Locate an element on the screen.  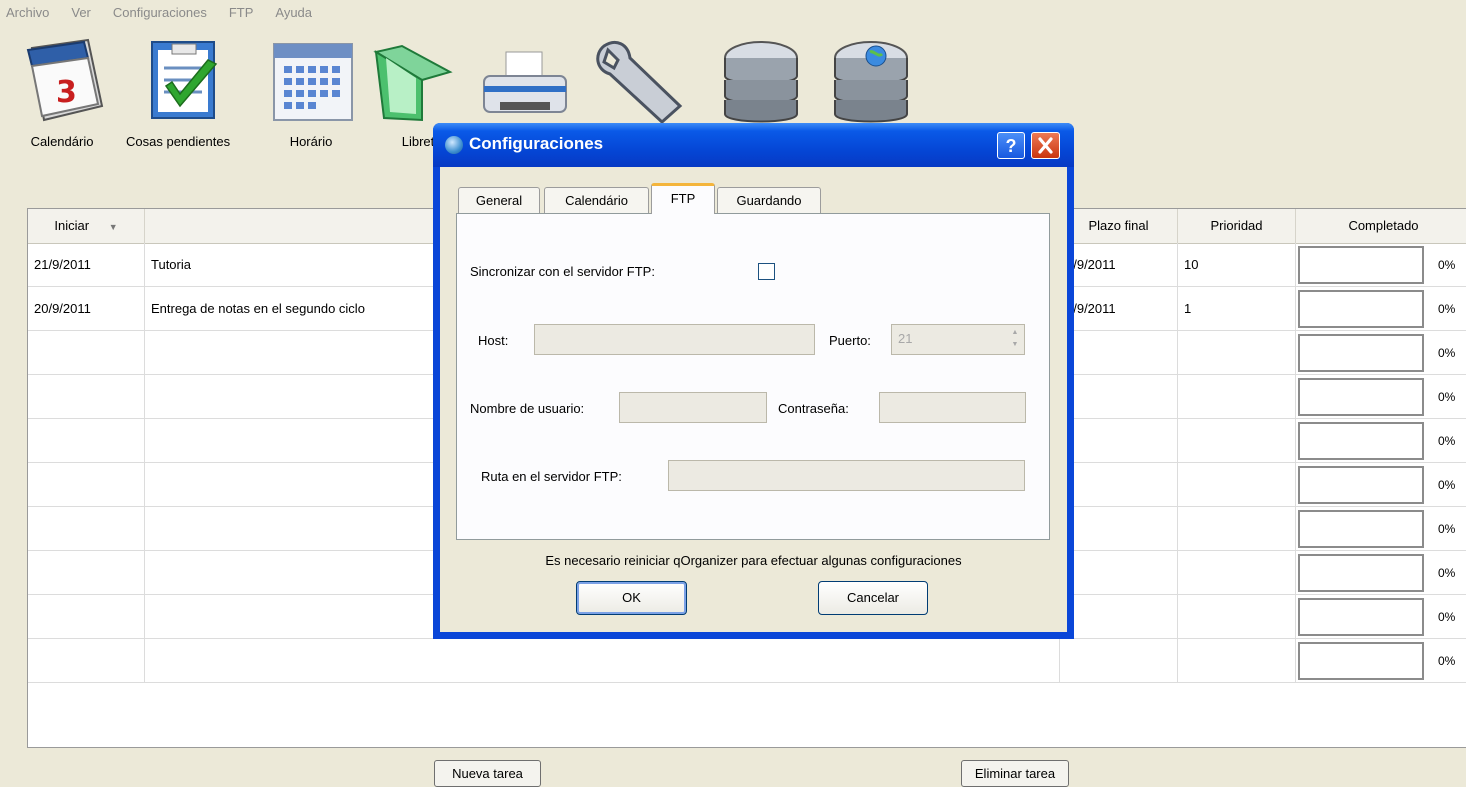
toolbar-print-button is located at coordinates (525, 80).